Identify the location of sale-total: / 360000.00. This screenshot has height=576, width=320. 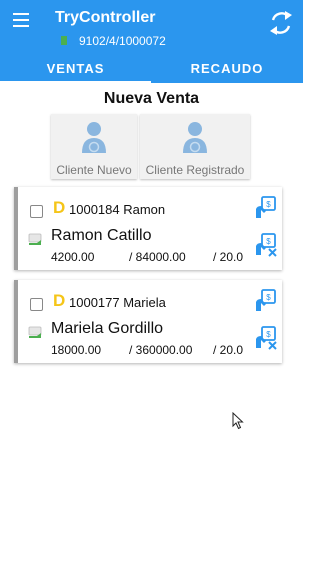
(161, 350).